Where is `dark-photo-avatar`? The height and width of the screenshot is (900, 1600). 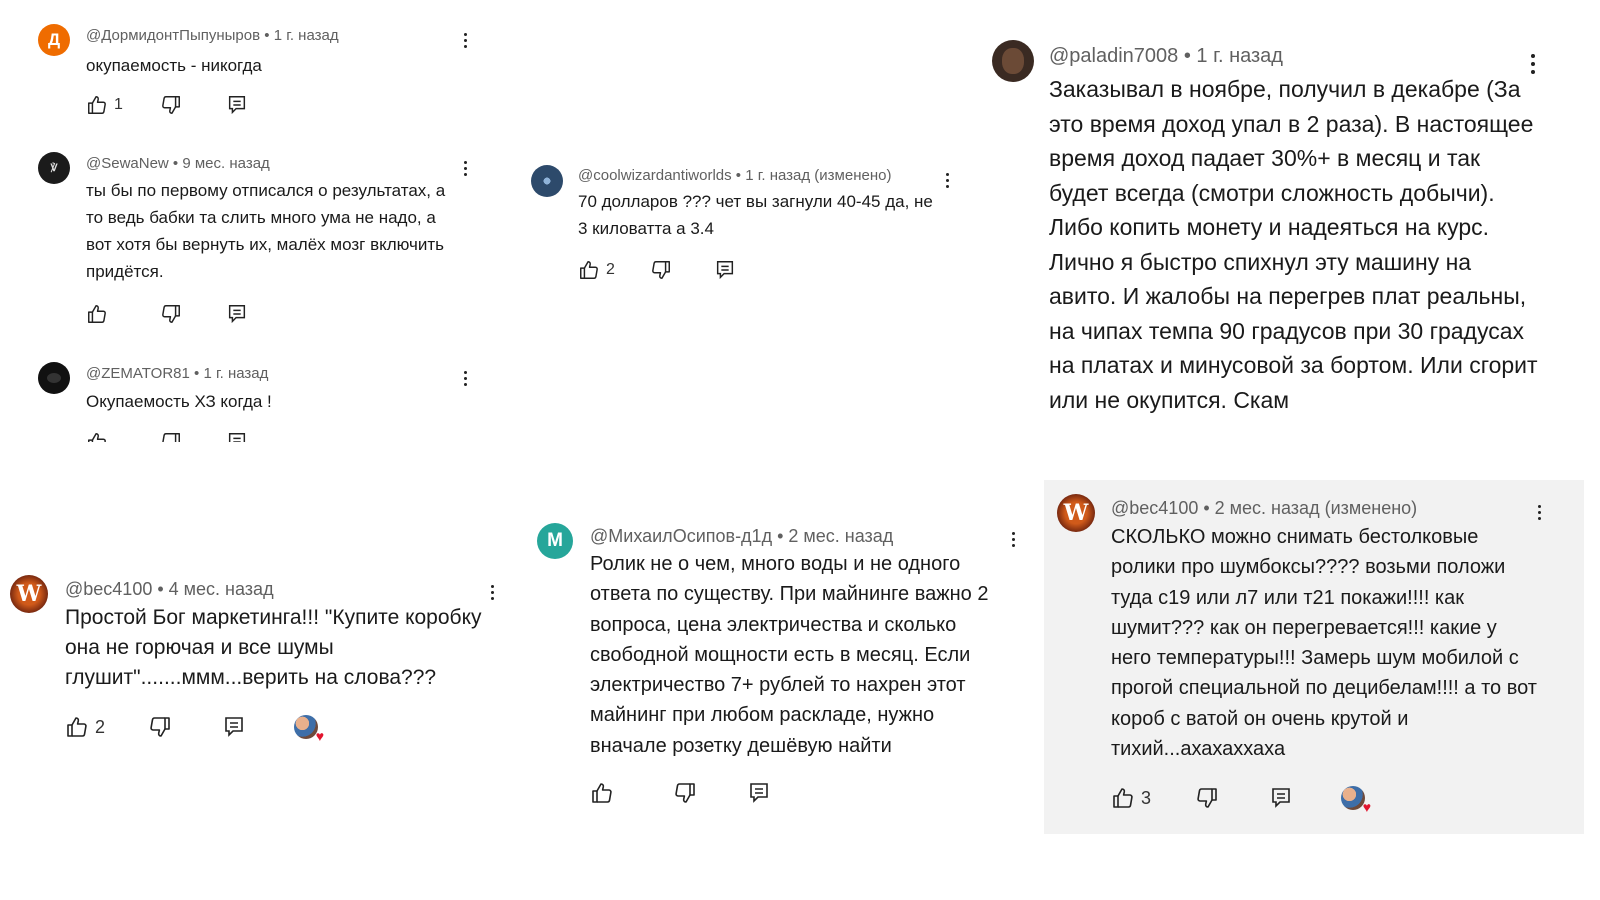
dark-photo-avatar is located at coordinates (54, 378).